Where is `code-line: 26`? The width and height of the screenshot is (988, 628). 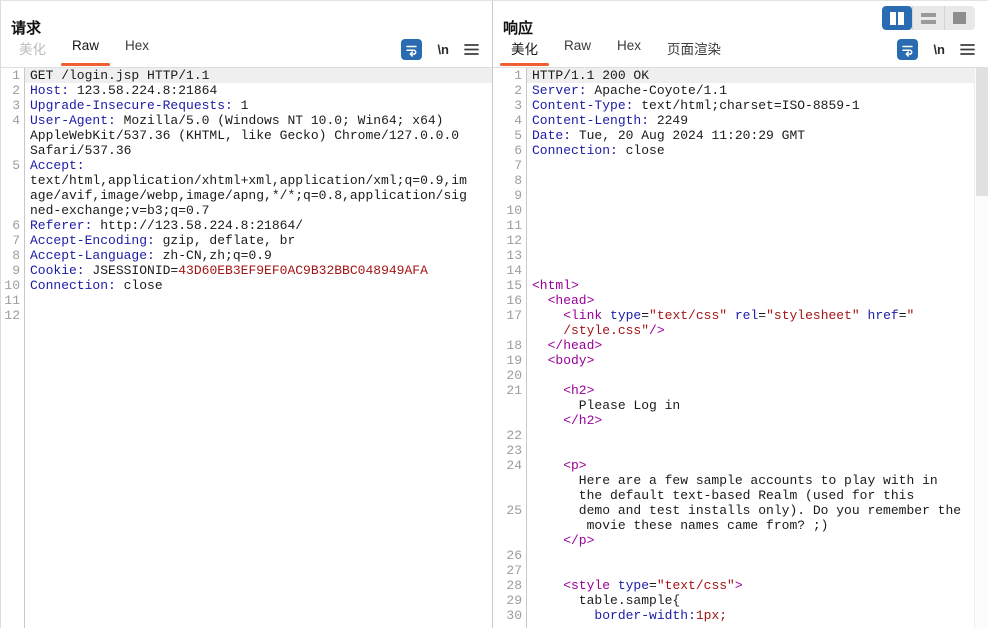
code-line: 26 is located at coordinates (740, 555).